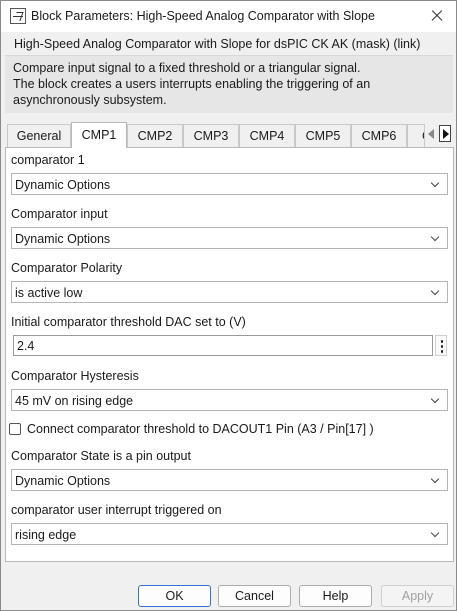  What do you see at coordinates (46, 535) in the screenshot?
I see `interrupt-value: rising edge` at bounding box center [46, 535].